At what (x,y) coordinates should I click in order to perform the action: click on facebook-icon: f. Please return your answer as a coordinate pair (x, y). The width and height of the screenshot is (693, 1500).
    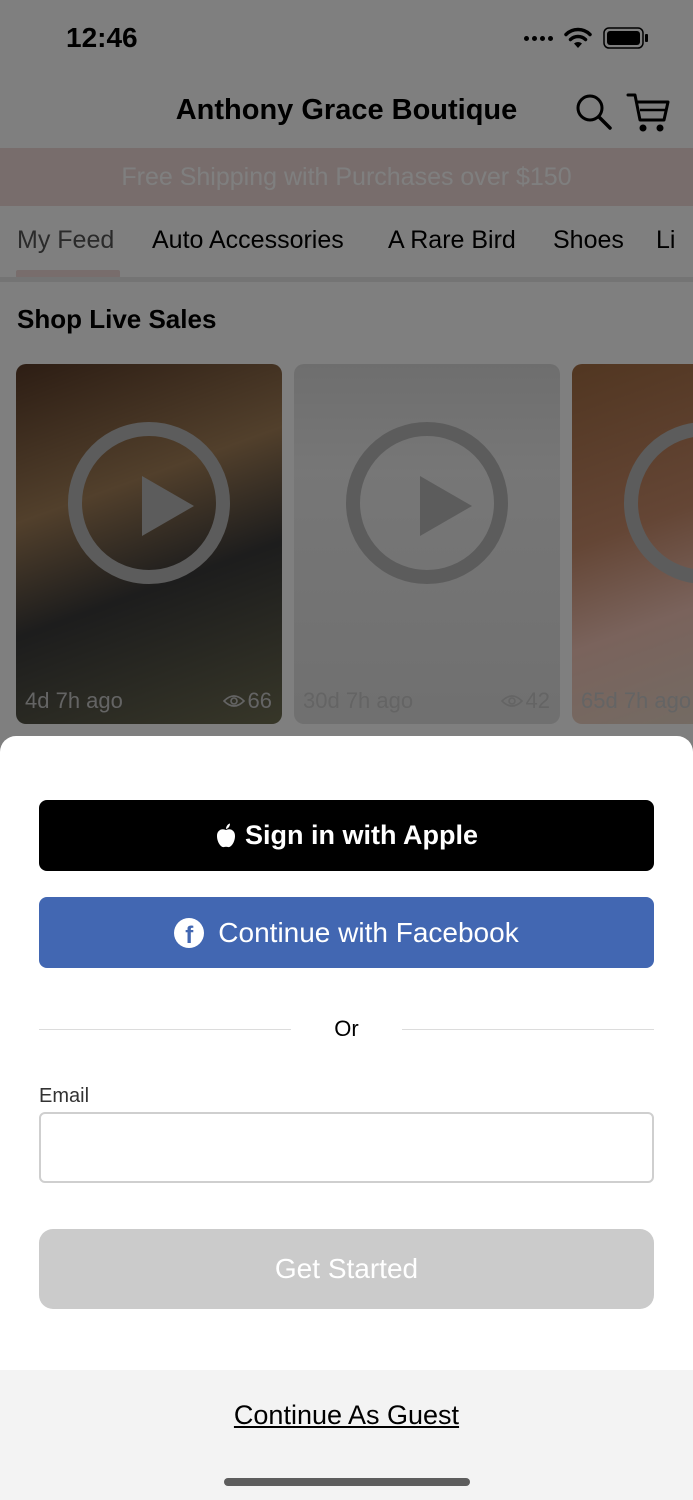
    Looking at the image, I should click on (189, 932).